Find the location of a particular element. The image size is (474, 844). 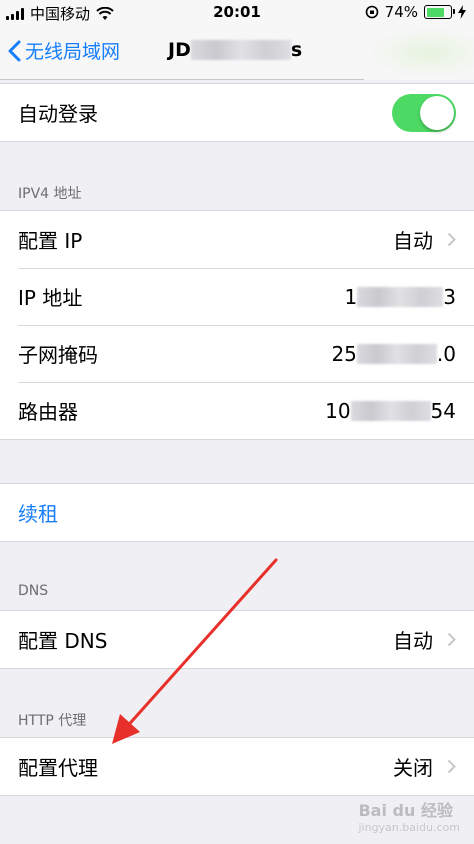

configure-proxy-label: 配置代理 is located at coordinates (58, 768).